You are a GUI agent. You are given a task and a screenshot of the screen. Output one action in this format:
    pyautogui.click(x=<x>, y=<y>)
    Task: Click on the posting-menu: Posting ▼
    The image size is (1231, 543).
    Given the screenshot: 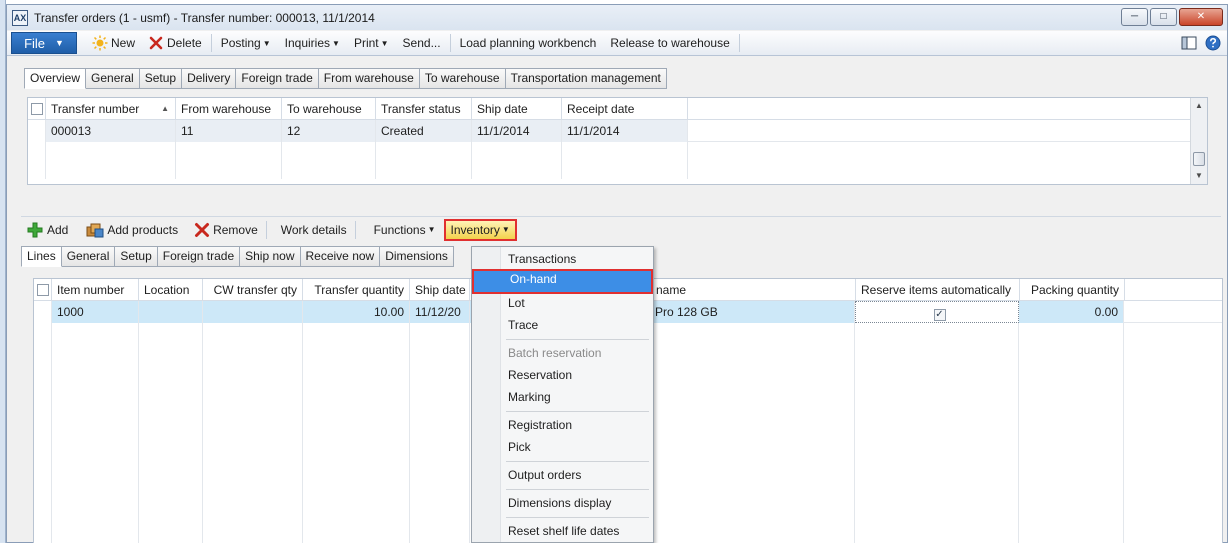 What is the action you would take?
    pyautogui.click(x=246, y=43)
    